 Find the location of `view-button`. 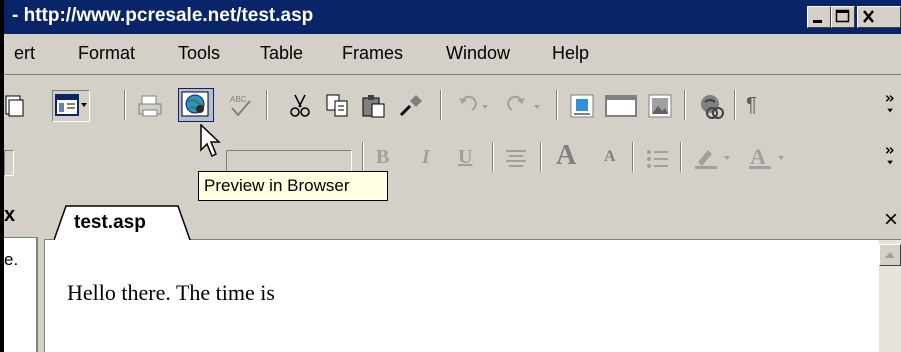

view-button is located at coordinates (71, 106).